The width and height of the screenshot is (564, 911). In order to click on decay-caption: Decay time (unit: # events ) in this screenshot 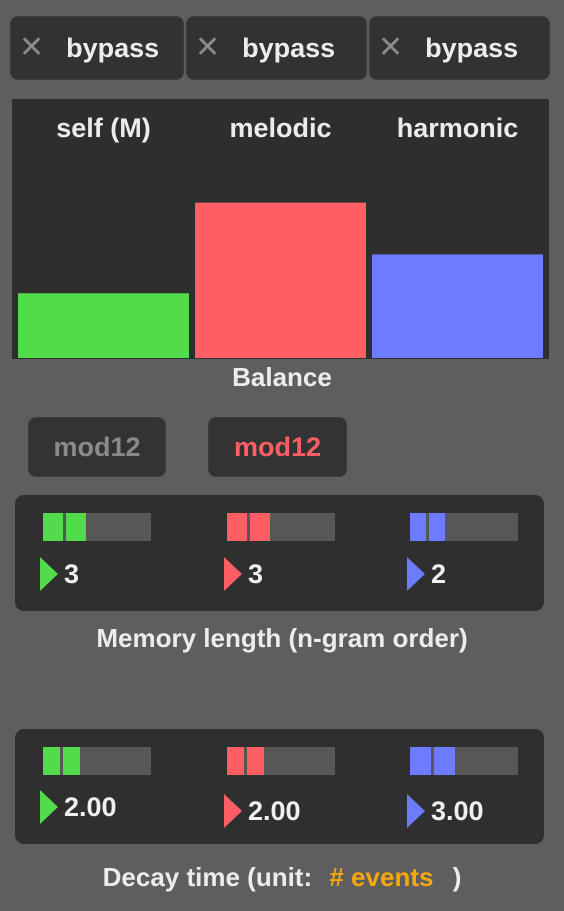, I will do `click(282, 877)`.